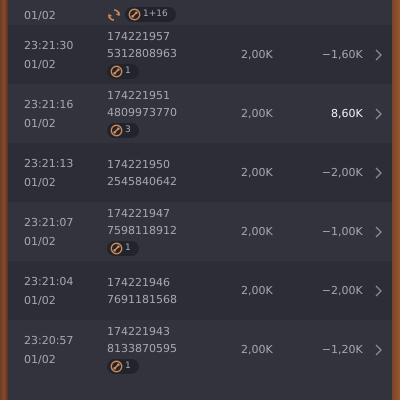  What do you see at coordinates (49, 281) in the screenshot?
I see `time-text: 23:21:04` at bounding box center [49, 281].